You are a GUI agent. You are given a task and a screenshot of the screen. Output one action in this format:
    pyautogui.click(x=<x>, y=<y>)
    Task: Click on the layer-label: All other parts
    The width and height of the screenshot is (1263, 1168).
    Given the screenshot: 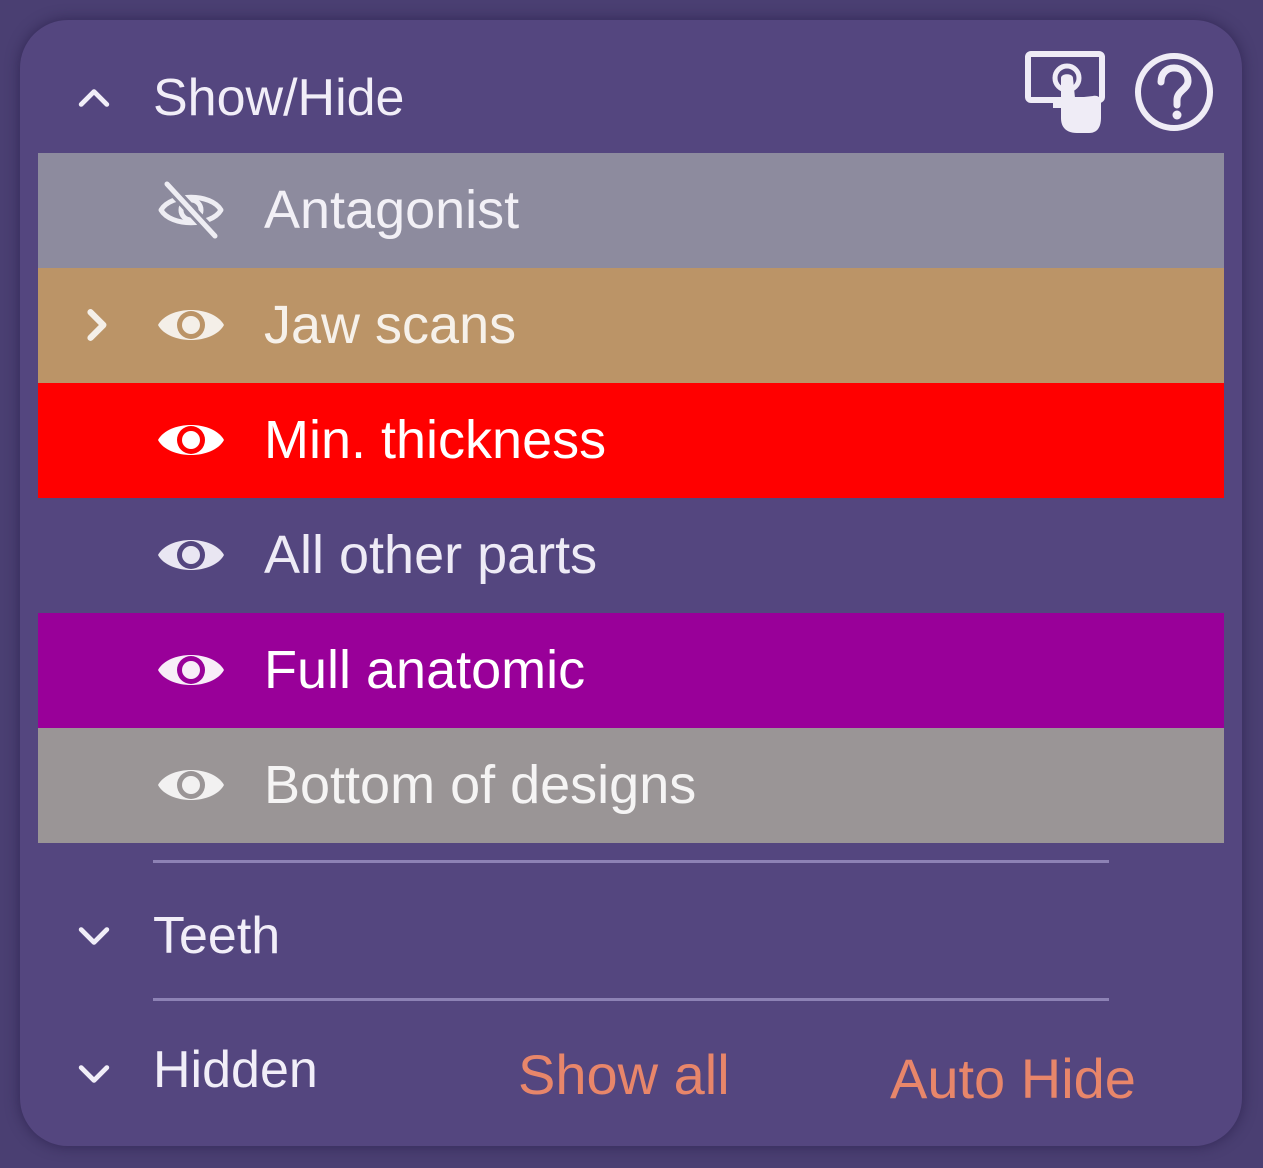 What is the action you would take?
    pyautogui.click(x=431, y=555)
    